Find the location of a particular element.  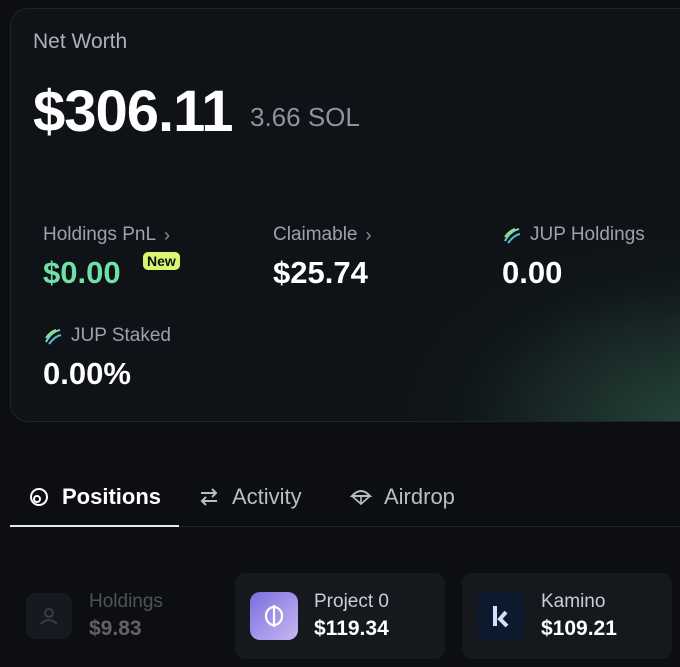

parachute-icon is located at coordinates (361, 498).